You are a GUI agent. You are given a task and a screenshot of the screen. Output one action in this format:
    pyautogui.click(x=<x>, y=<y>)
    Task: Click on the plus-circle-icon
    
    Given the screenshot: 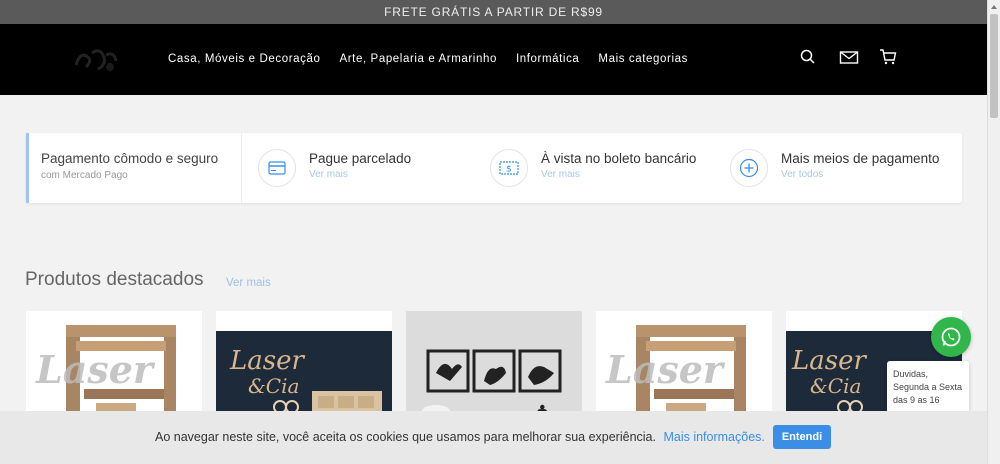 What is the action you would take?
    pyautogui.click(x=749, y=168)
    